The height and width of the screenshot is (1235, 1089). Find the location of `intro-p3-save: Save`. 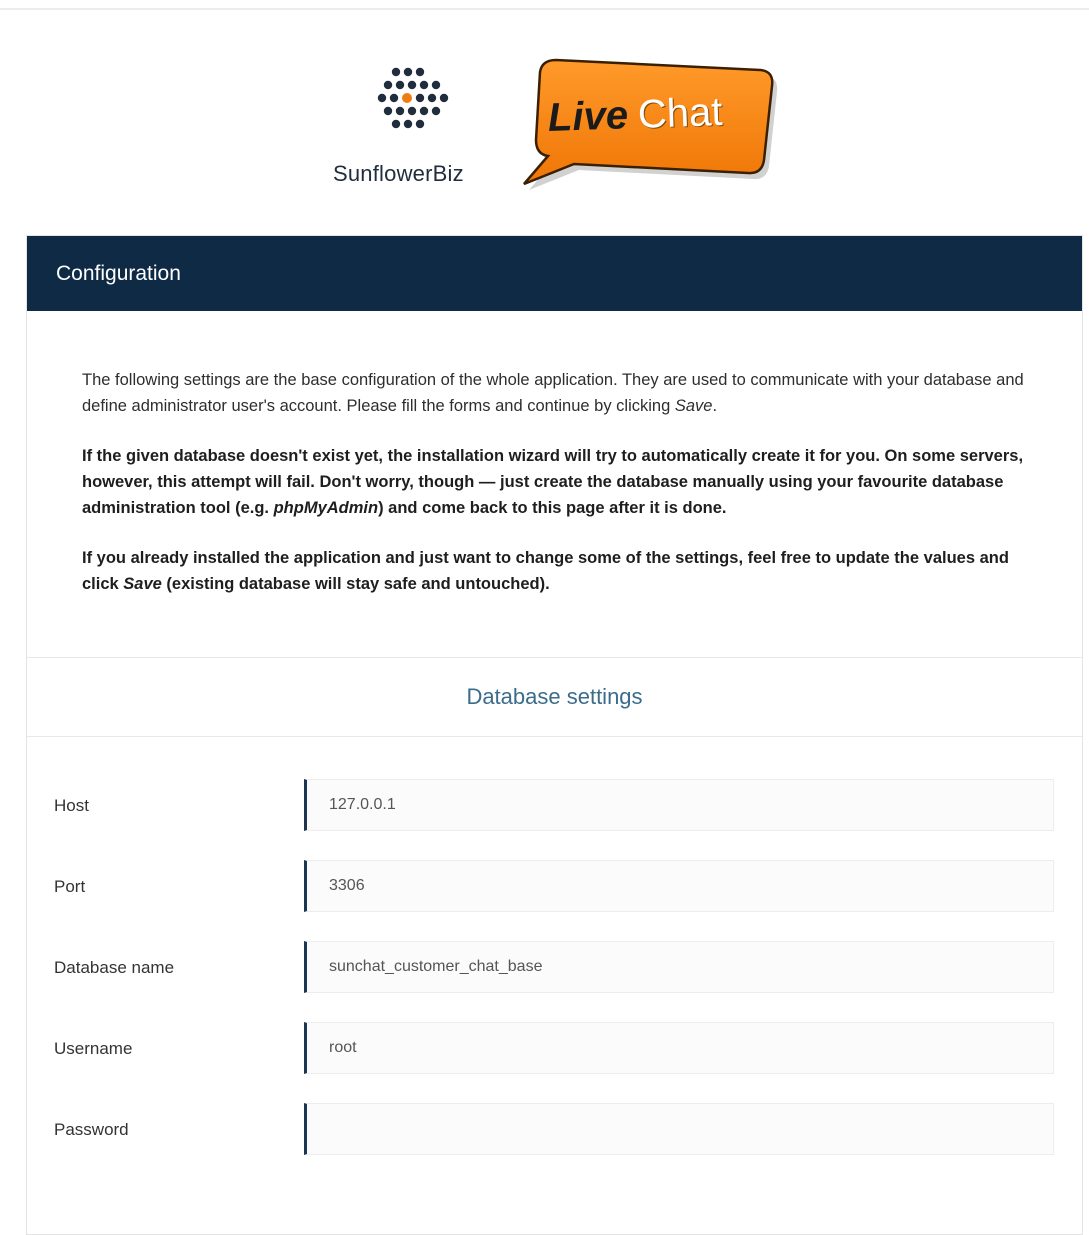

intro-p3-save: Save is located at coordinates (142, 584).